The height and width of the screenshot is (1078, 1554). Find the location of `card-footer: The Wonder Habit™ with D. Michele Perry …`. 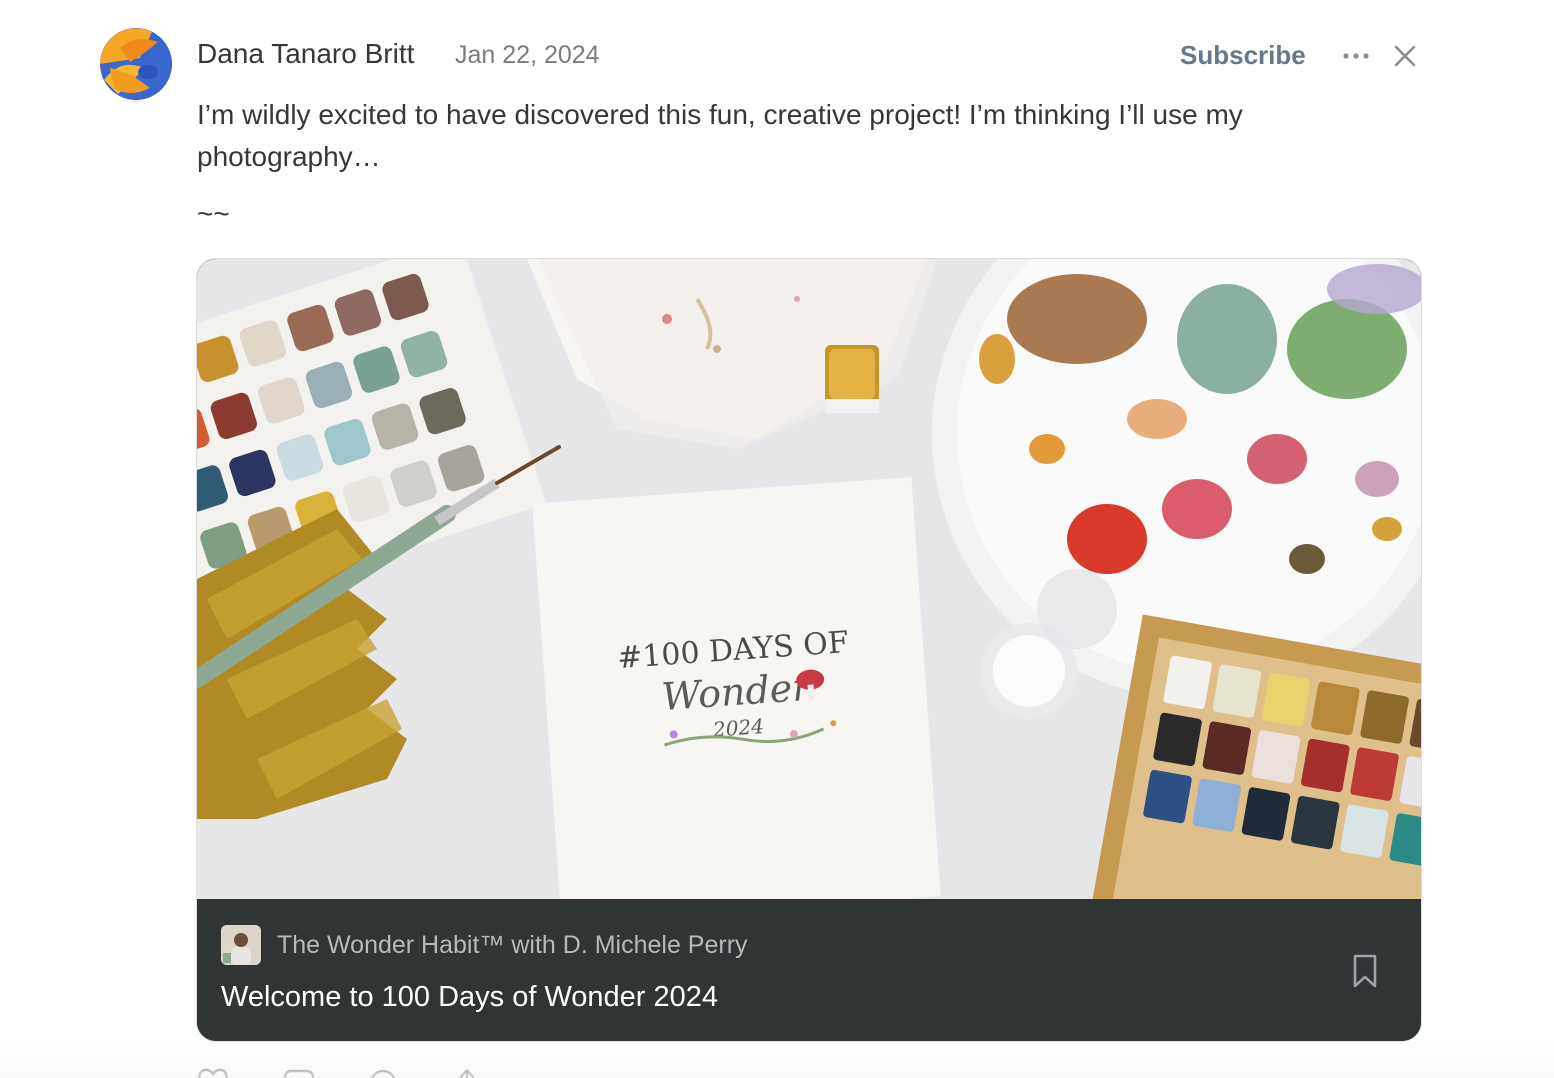

card-footer: The Wonder Habit™ with D. Michele Perry … is located at coordinates (809, 970).